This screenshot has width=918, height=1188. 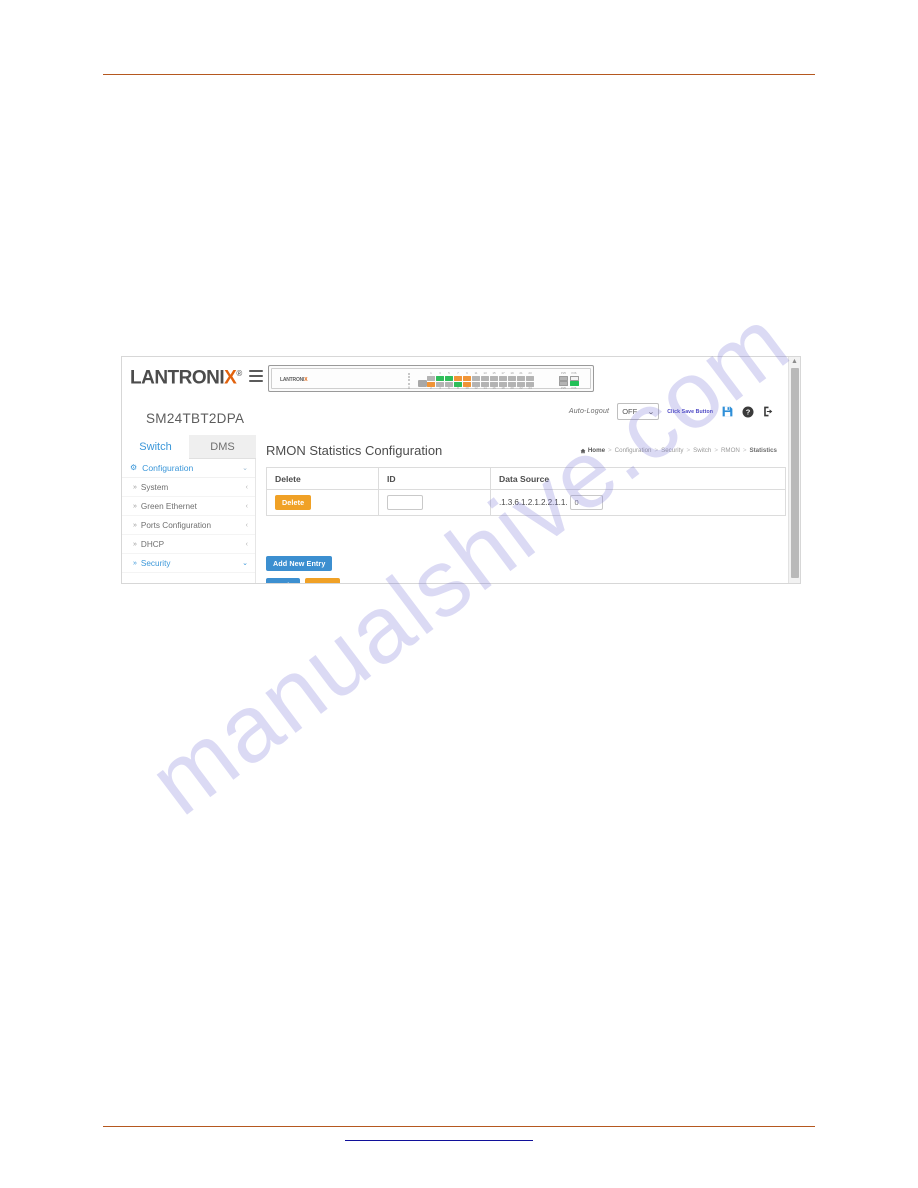 I want to click on port-pair: 12, so click(x=431, y=380).